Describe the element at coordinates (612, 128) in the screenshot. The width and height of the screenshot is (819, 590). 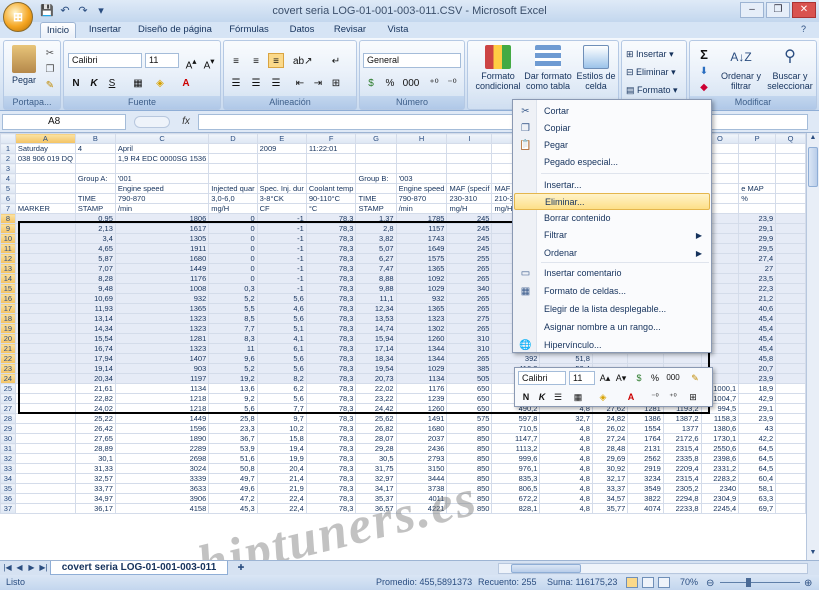
I see `menu-item: ❐ Copiar` at that location.